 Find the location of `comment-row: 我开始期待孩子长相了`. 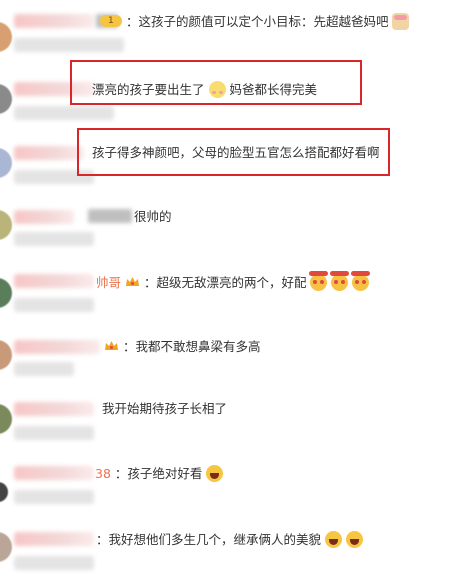

comment-row: 我开始期待孩子长相了 is located at coordinates (236, 424).